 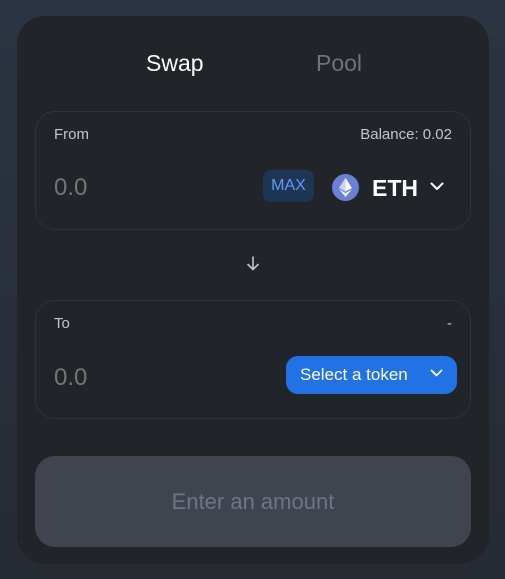 I want to click on tab-bar: Swap Pool, so click(x=253, y=63).